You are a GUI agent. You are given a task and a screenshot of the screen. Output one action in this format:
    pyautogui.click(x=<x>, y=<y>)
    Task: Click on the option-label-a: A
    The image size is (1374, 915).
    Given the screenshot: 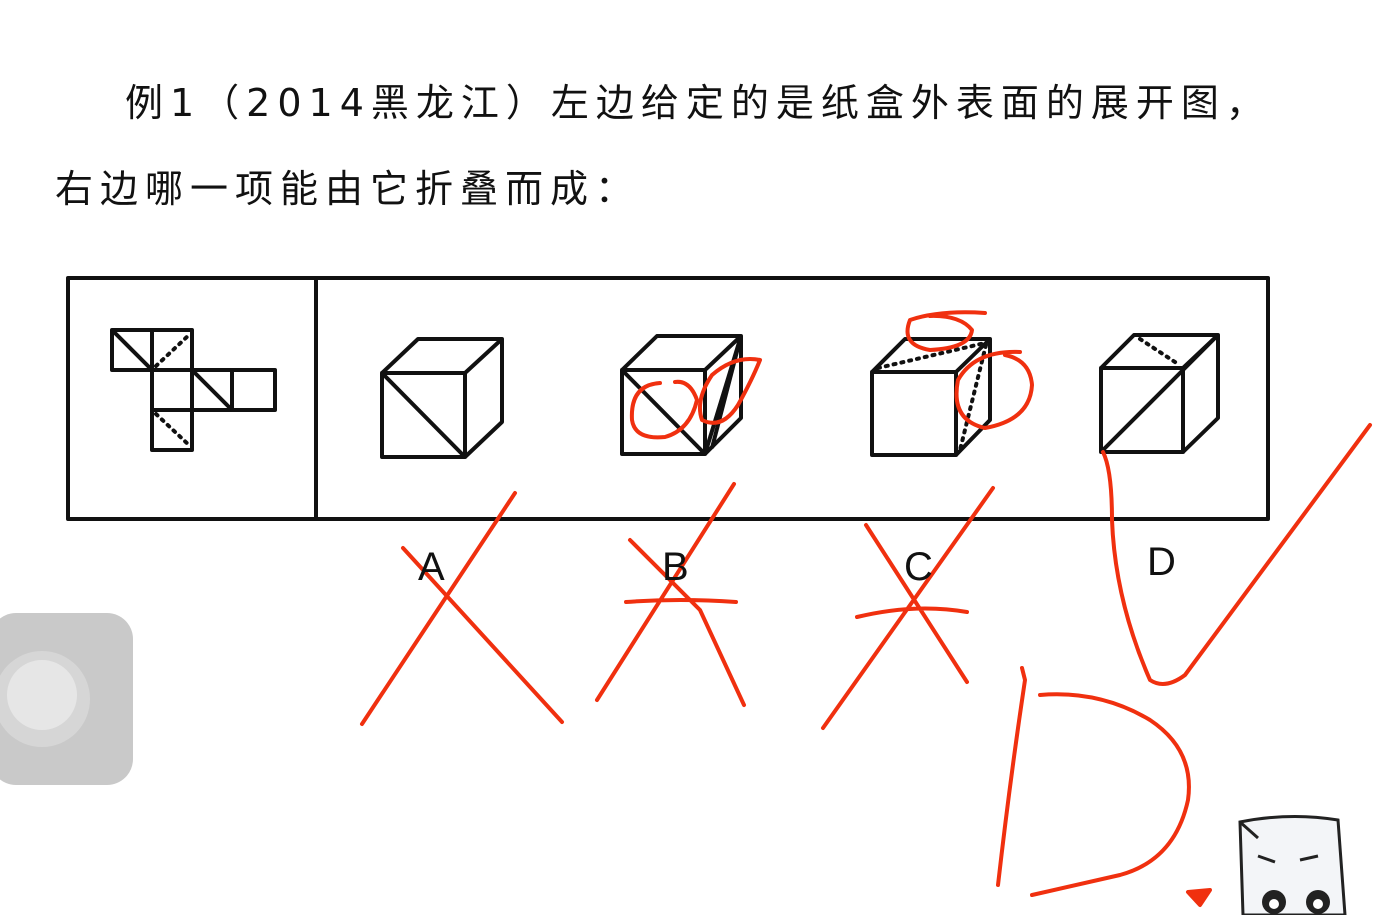 What is the action you would take?
    pyautogui.click(x=431, y=567)
    